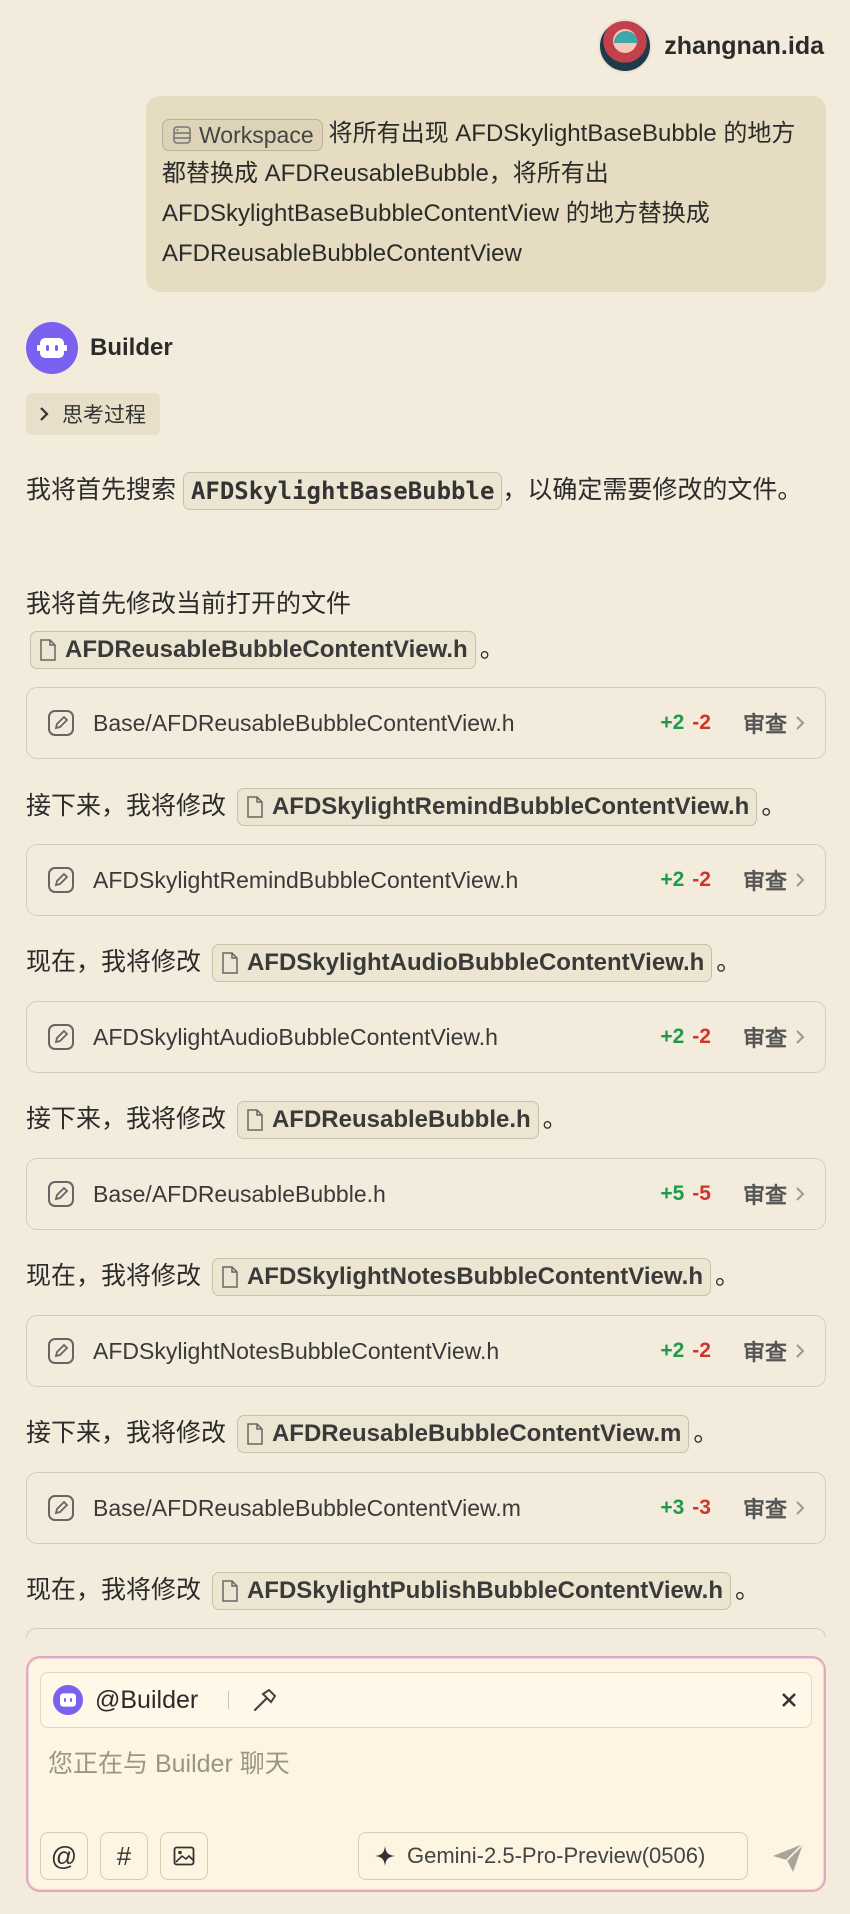  I want to click on file-path: Base/AFDReusableBubble.h, so click(239, 1193).